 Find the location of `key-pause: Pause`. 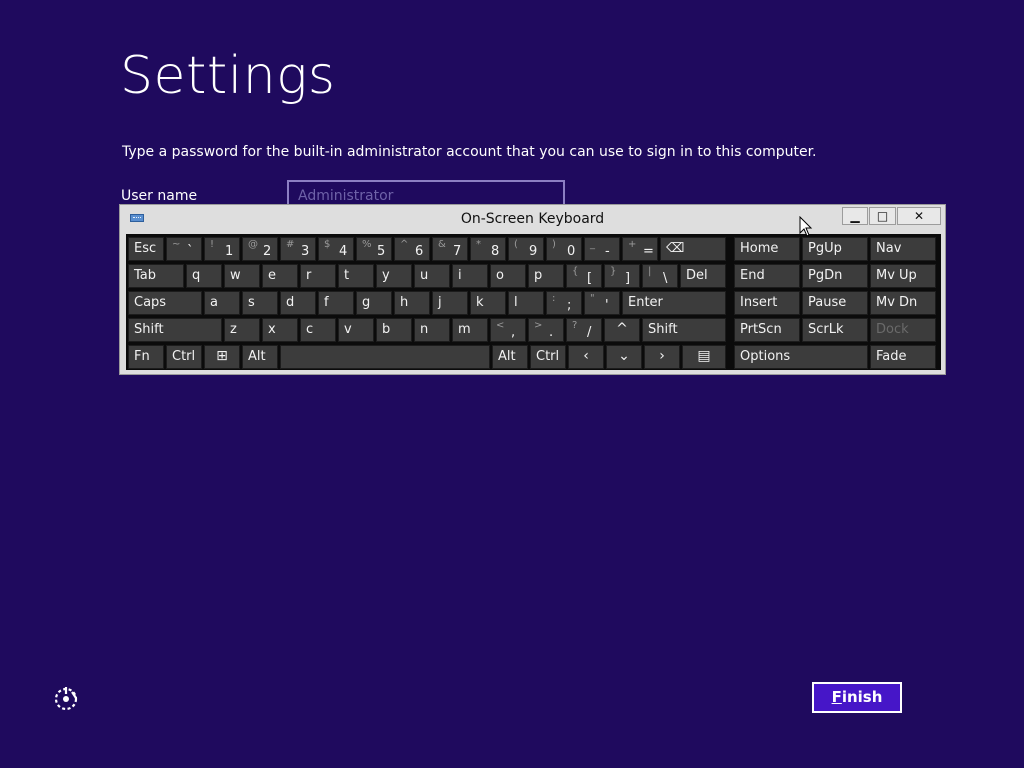

key-pause: Pause is located at coordinates (835, 303).